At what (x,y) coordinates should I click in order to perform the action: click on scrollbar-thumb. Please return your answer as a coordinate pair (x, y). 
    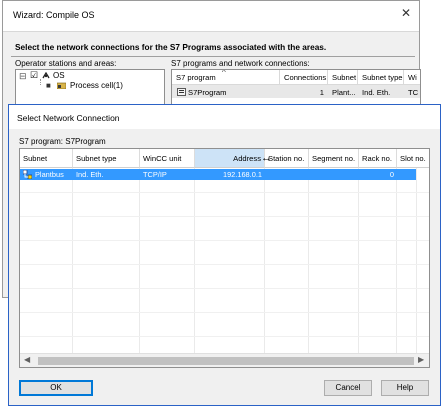
    Looking at the image, I should click on (226, 361).